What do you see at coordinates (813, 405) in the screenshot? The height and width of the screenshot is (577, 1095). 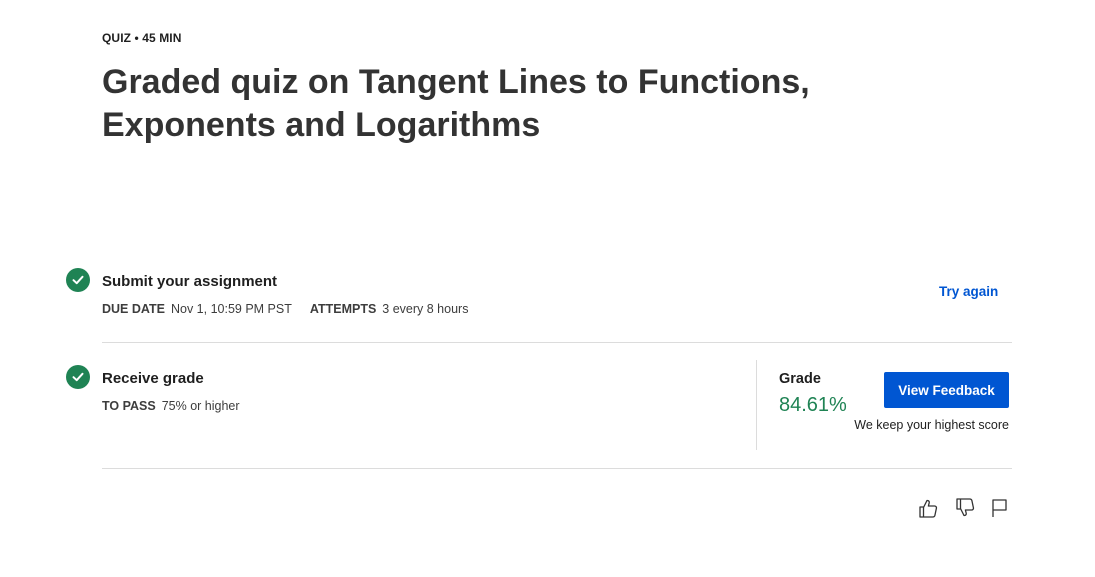 I see `grade-value: 84.61%` at bounding box center [813, 405].